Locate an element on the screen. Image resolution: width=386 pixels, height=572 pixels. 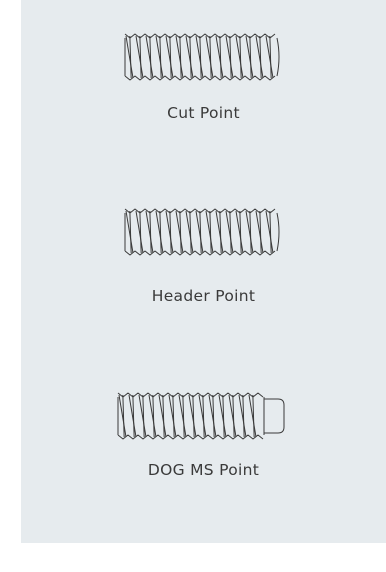
header-point-screw-drawing is located at coordinates (202, 232).